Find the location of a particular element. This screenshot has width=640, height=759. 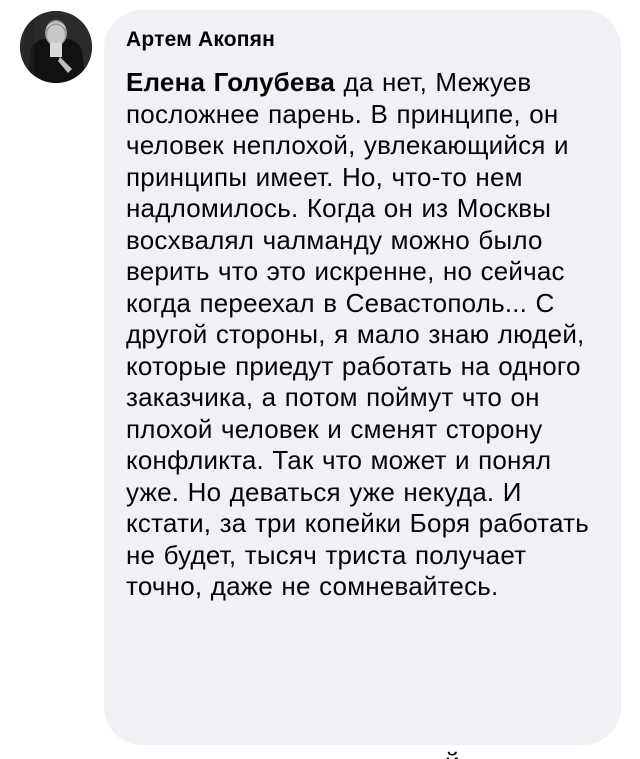

avatar-photo is located at coordinates (56, 47).